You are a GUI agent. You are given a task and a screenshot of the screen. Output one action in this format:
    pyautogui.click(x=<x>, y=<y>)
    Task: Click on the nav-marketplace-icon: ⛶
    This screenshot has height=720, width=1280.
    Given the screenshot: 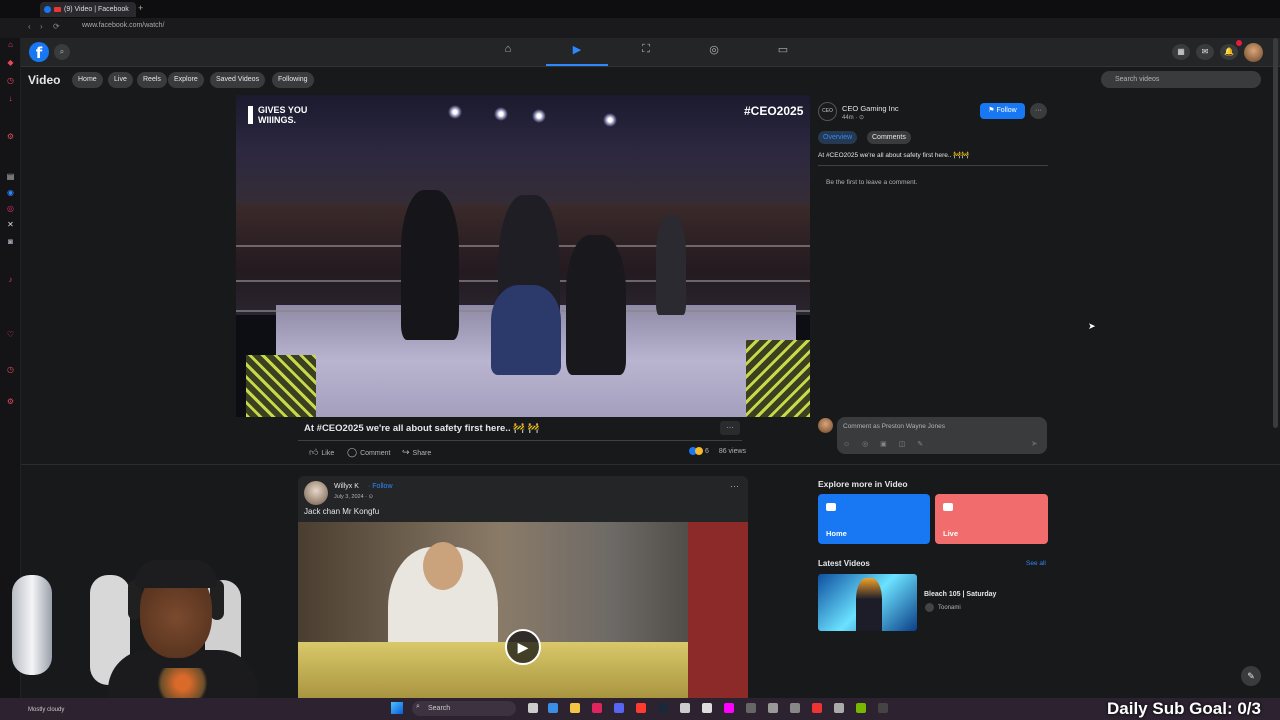 What is the action you would take?
    pyautogui.click(x=646, y=53)
    